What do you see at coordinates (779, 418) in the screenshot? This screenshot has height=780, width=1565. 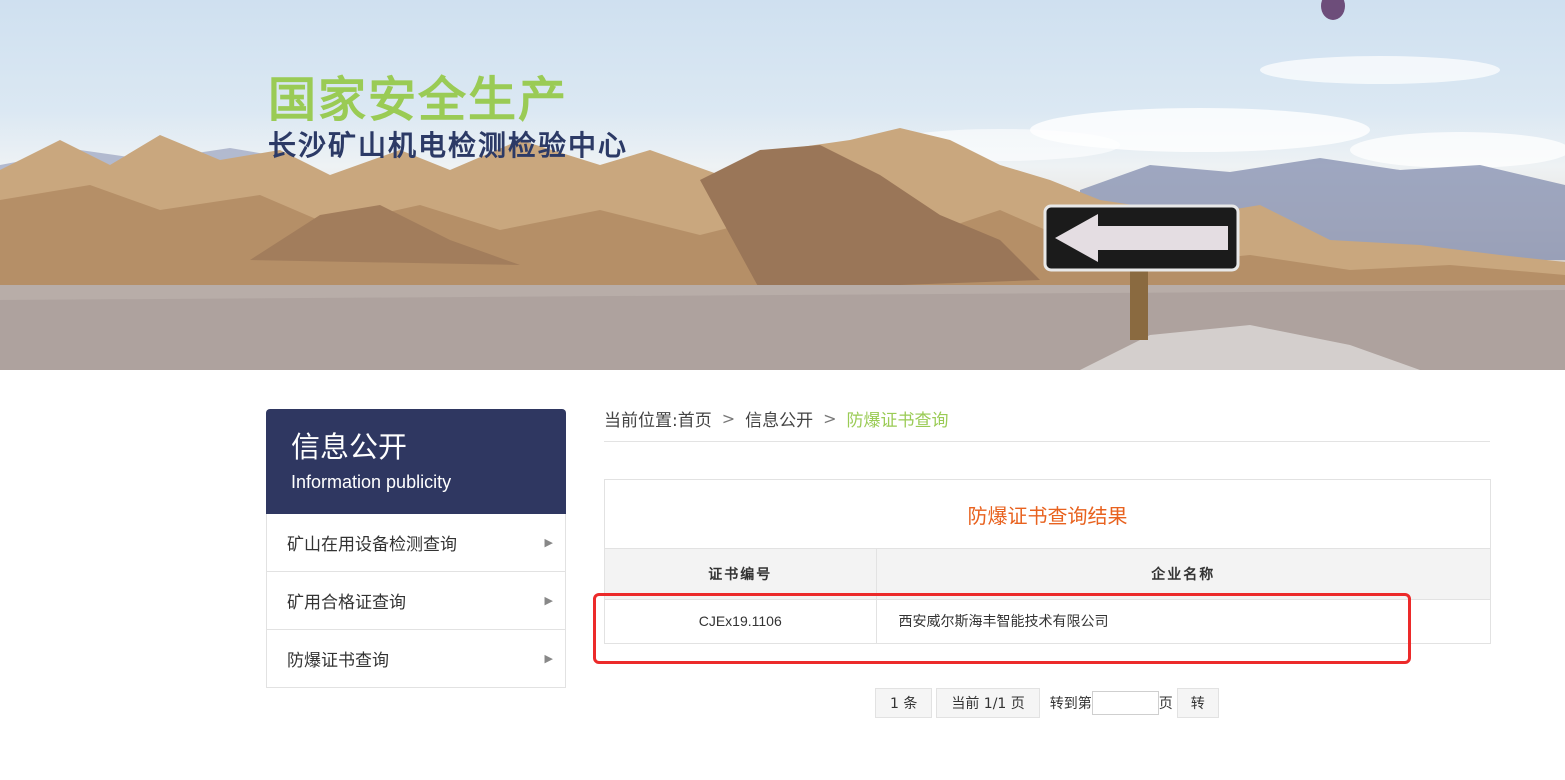 I see `breadcrumb-section-link: 信息公开` at bounding box center [779, 418].